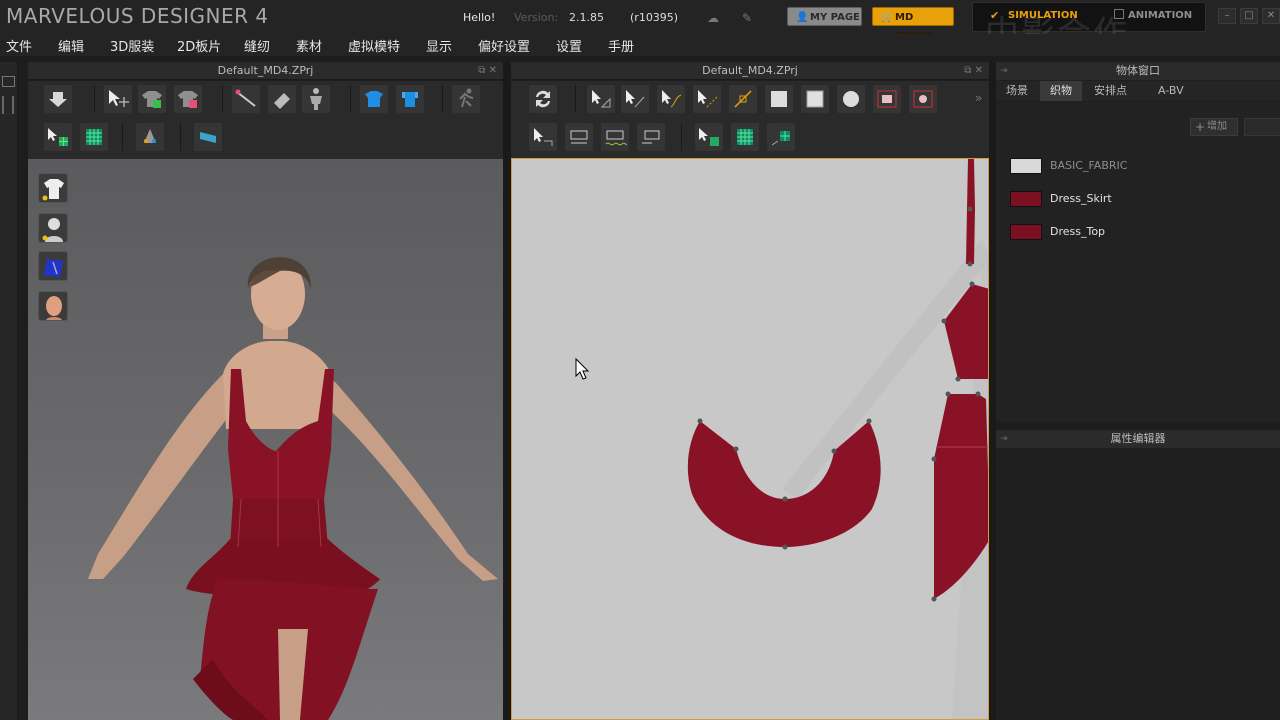 This screenshot has width=1280, height=720. What do you see at coordinates (53, 266) in the screenshot?
I see `texture-display-button` at bounding box center [53, 266].